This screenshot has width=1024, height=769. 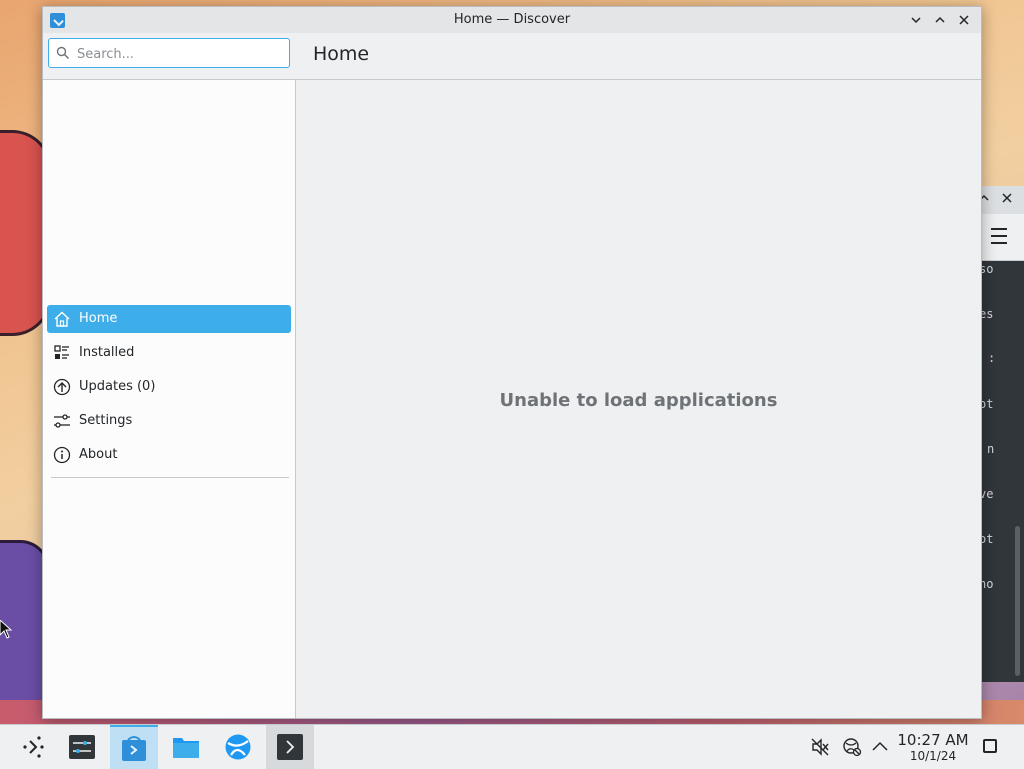 What do you see at coordinates (180, 54) in the screenshot?
I see `search-input` at bounding box center [180, 54].